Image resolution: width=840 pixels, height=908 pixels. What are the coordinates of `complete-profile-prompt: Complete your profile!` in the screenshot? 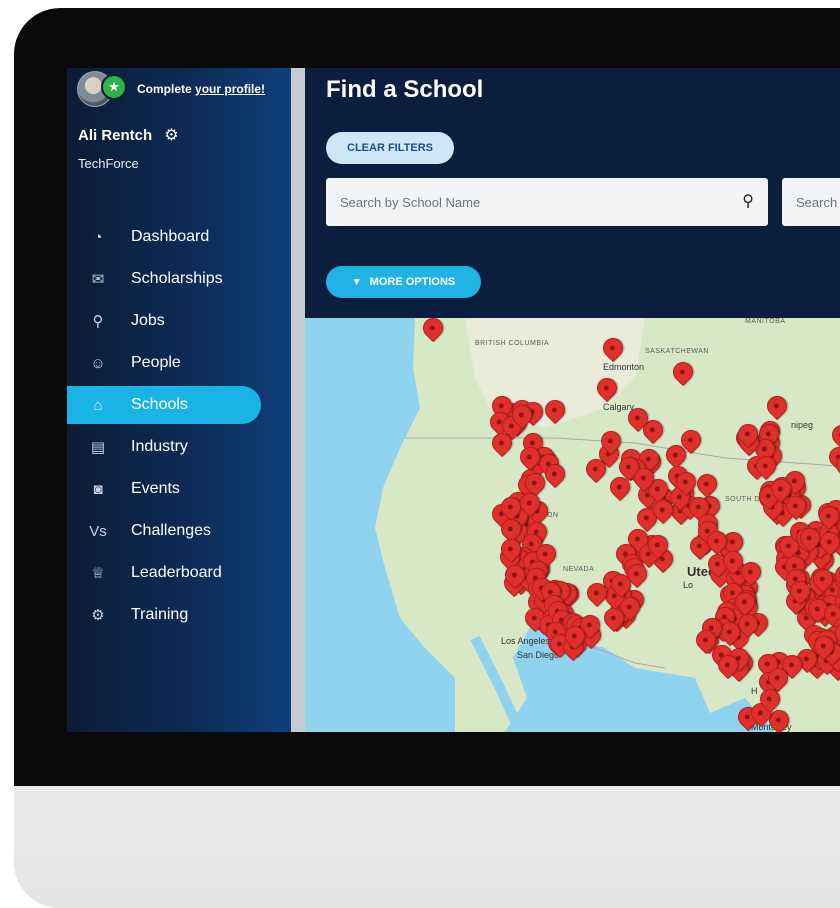 It's located at (201, 89).